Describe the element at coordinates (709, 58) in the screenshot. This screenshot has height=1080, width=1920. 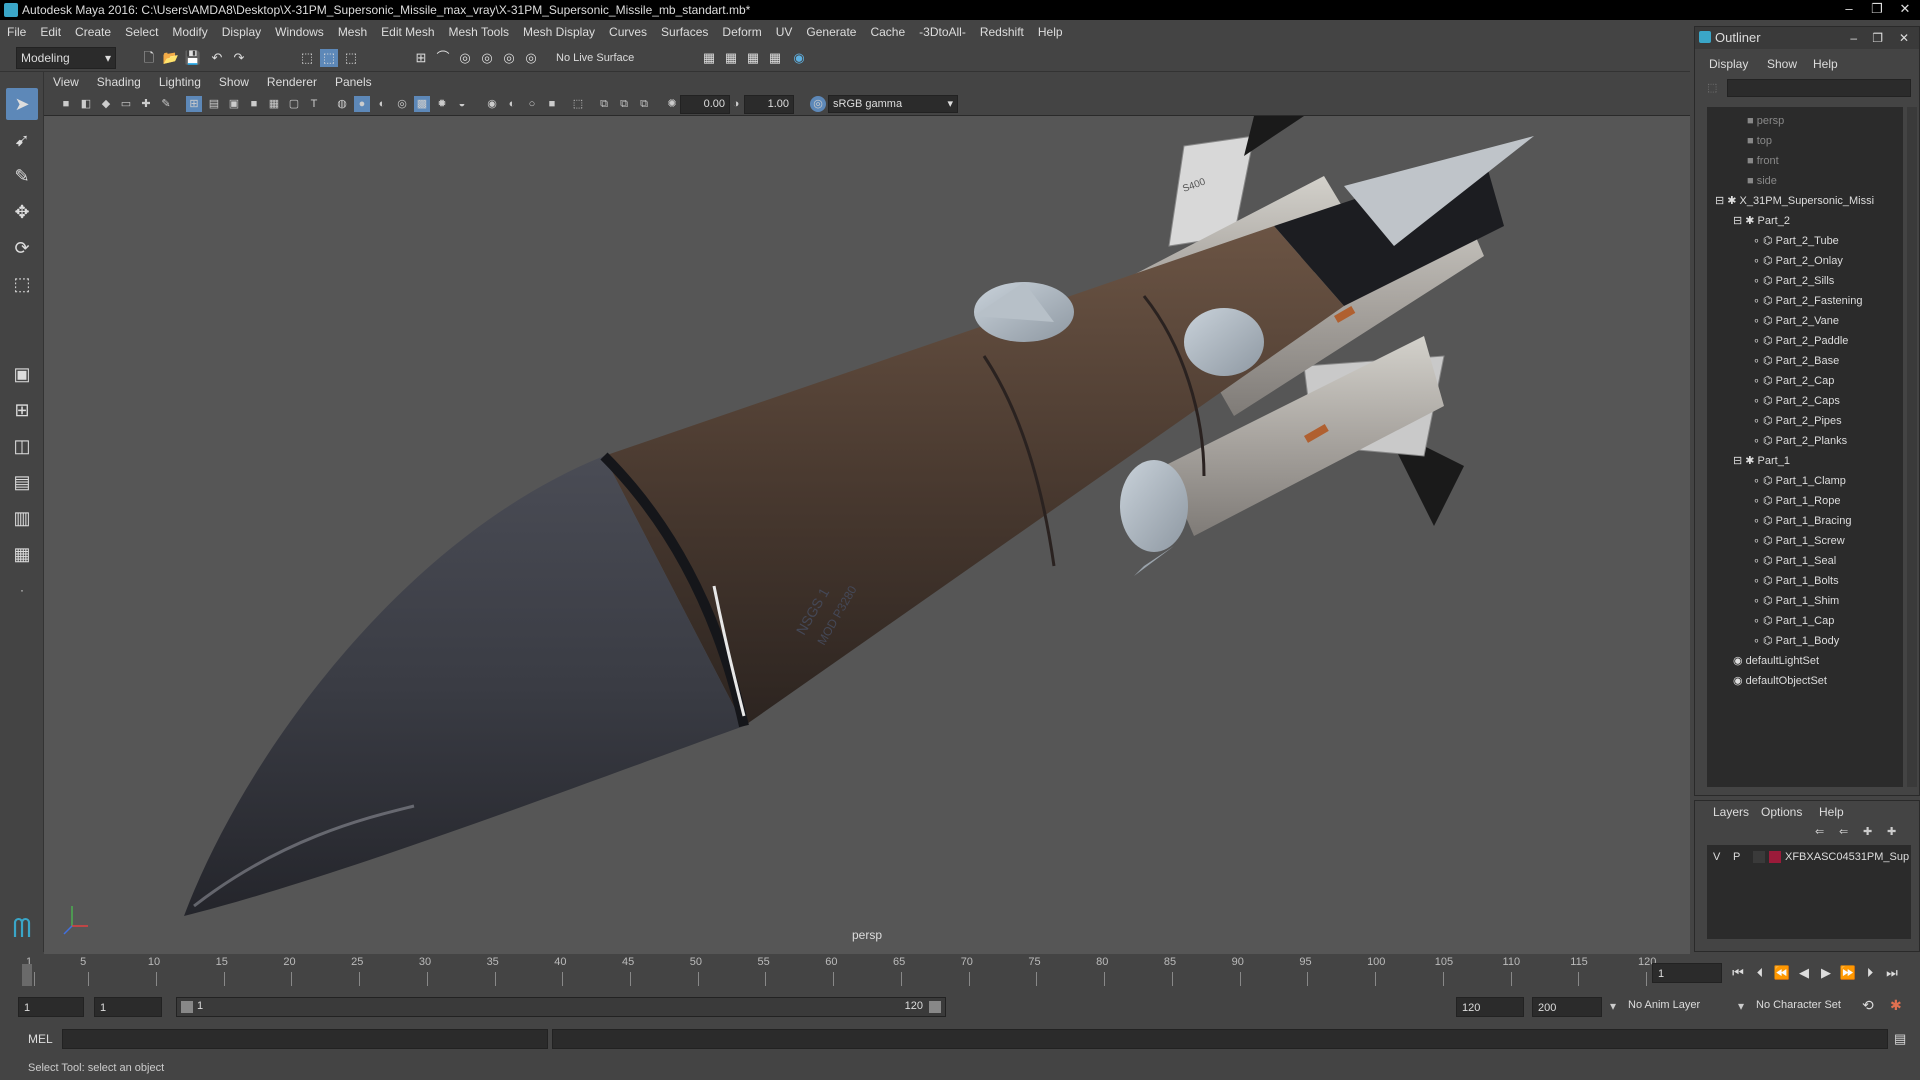
I see `render-settings-icon: ▦` at that location.